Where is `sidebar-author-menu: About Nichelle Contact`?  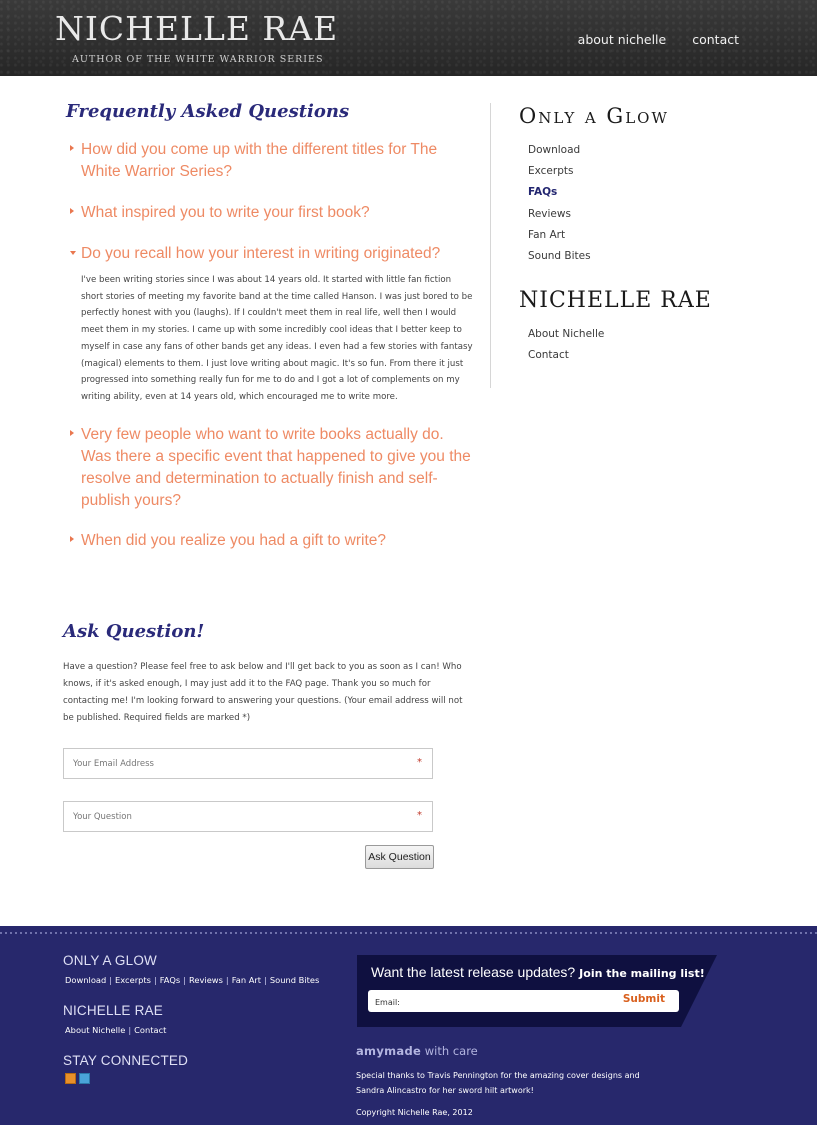
sidebar-author-menu: About Nichelle Contact is located at coordinates (566, 348).